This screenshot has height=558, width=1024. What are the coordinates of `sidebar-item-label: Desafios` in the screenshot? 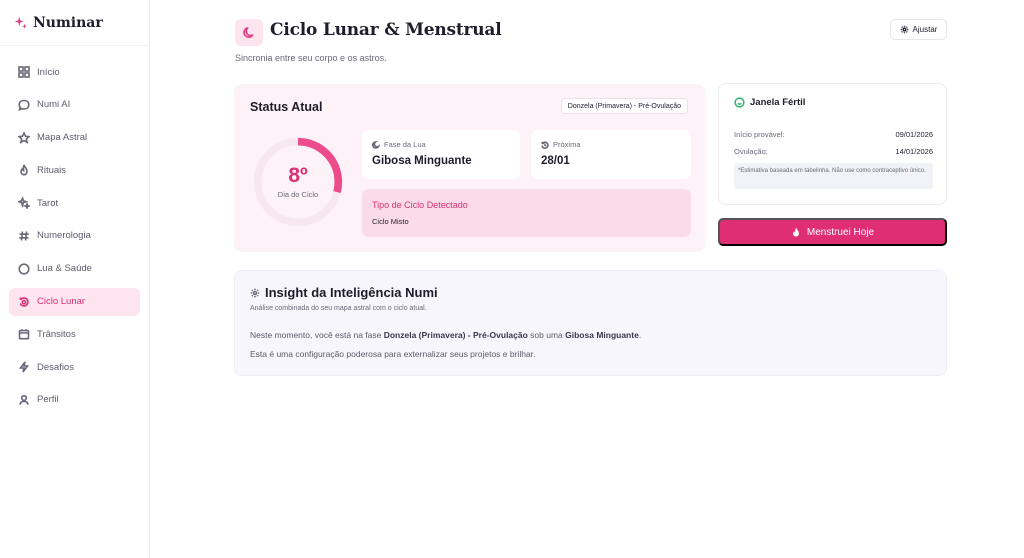 It's located at (55, 367).